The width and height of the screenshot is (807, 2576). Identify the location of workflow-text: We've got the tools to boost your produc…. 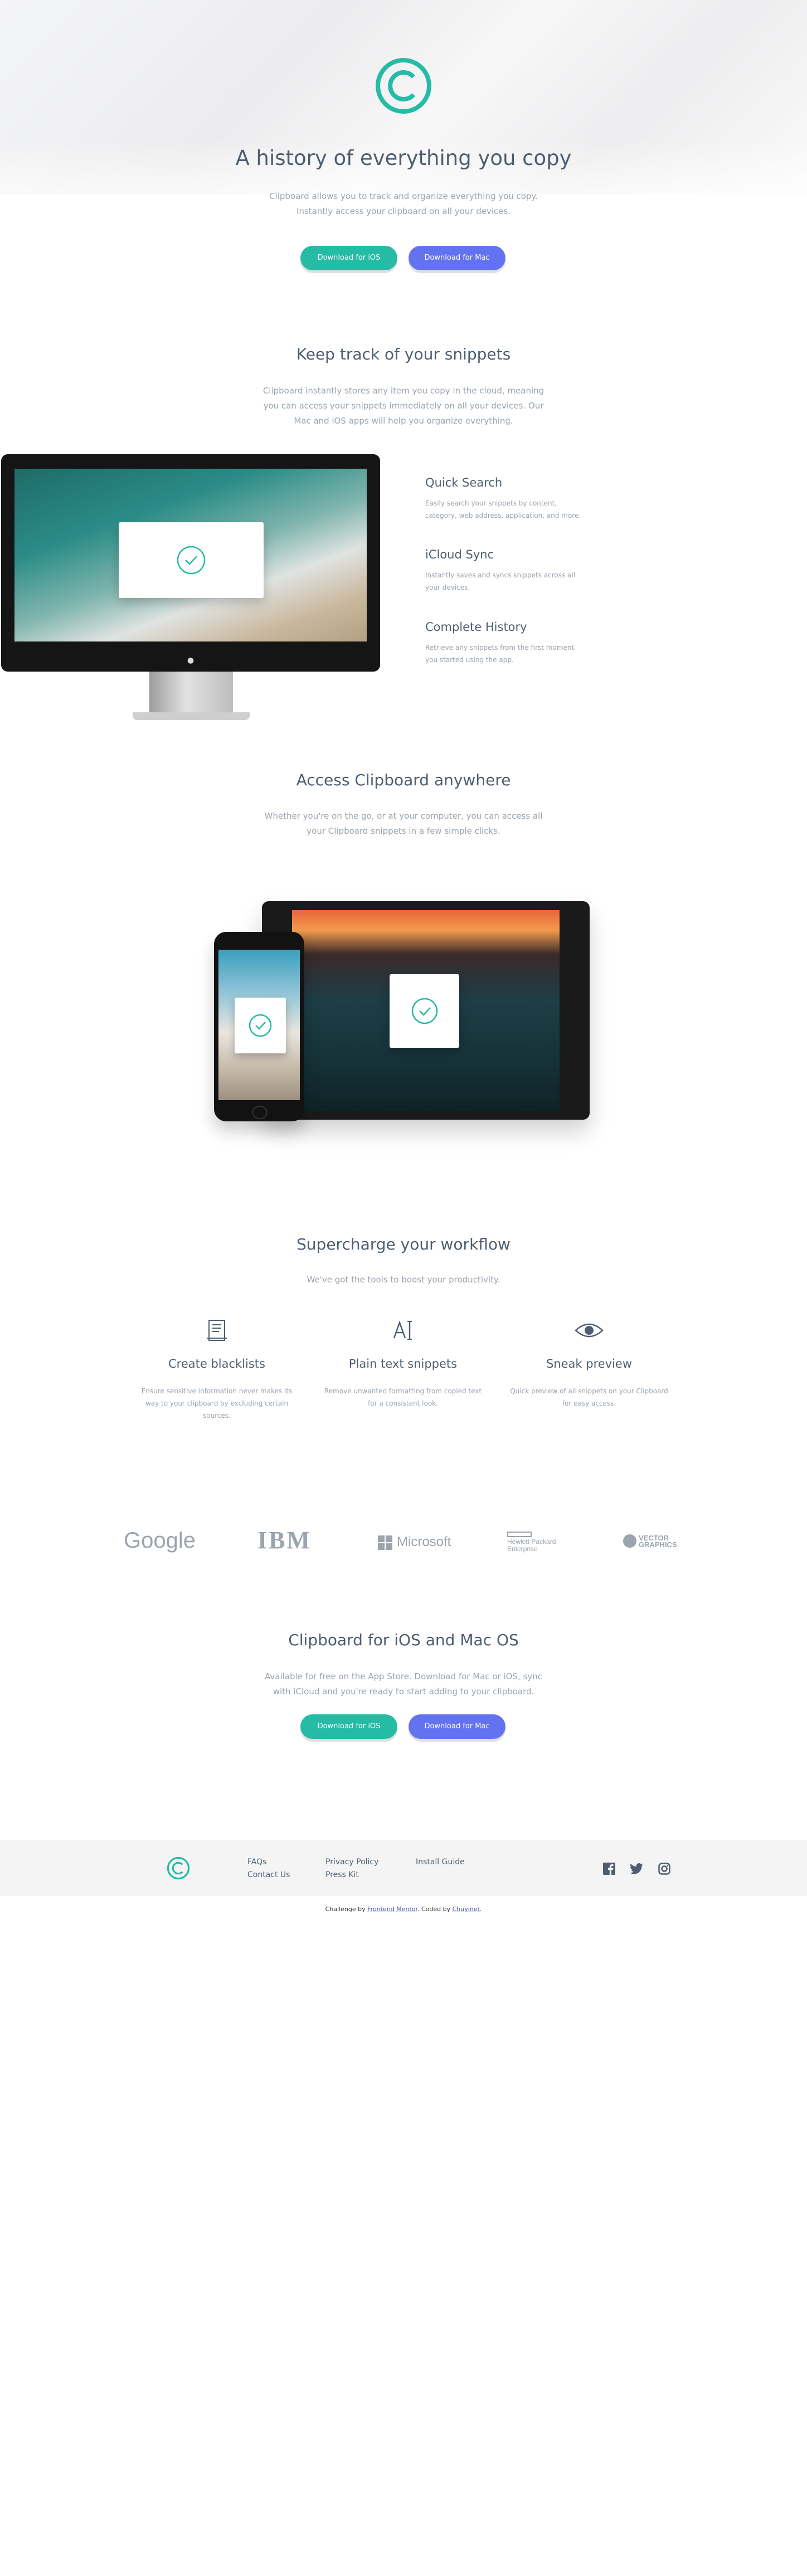
(403, 1280).